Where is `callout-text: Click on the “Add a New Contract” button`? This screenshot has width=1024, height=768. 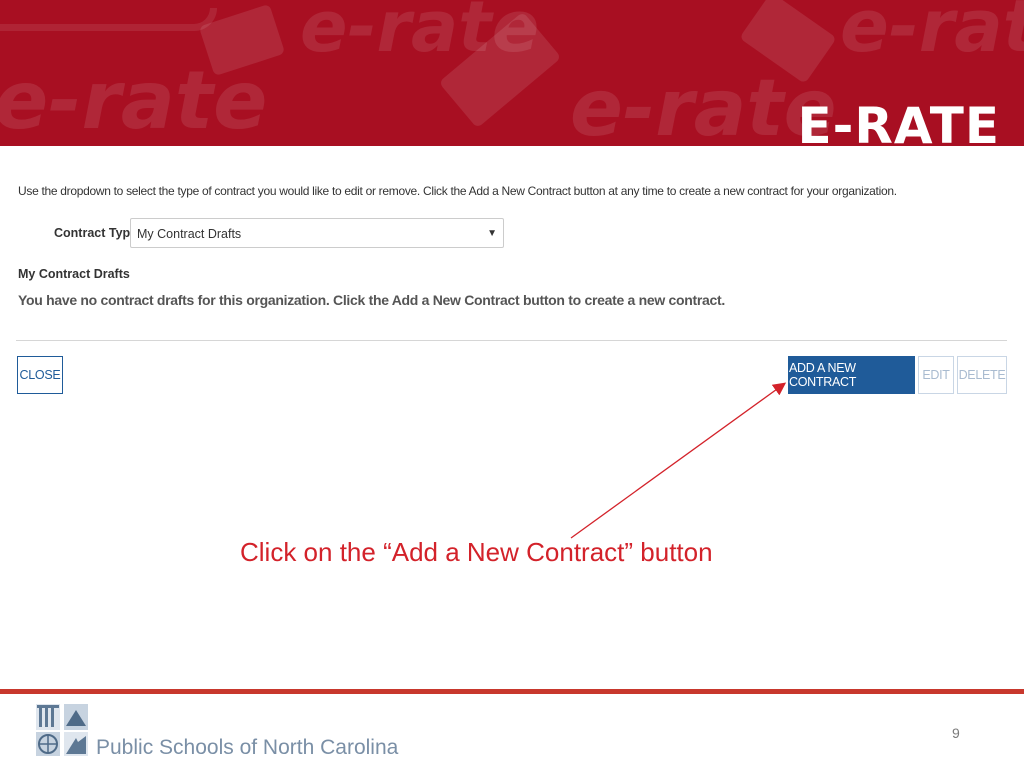 callout-text: Click on the “Add a New Contract” button is located at coordinates (476, 552).